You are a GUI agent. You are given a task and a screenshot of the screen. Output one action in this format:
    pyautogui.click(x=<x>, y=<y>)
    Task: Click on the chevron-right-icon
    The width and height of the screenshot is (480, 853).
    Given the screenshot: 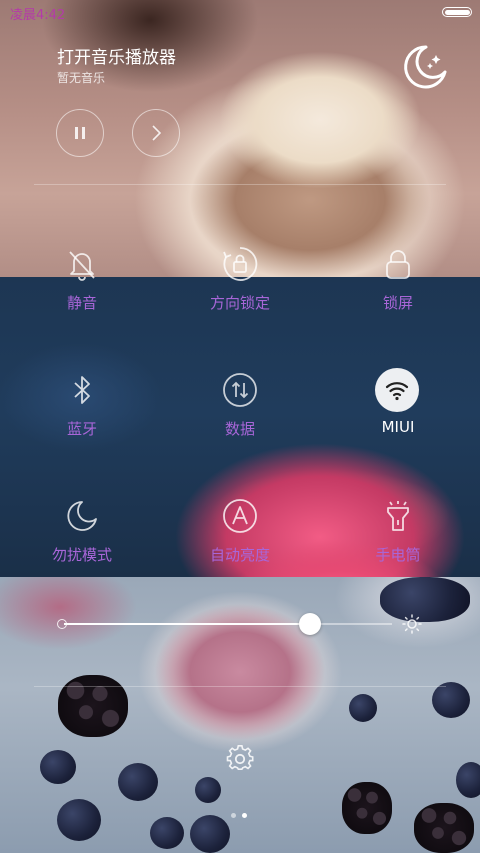 What is the action you would take?
    pyautogui.click(x=157, y=133)
    